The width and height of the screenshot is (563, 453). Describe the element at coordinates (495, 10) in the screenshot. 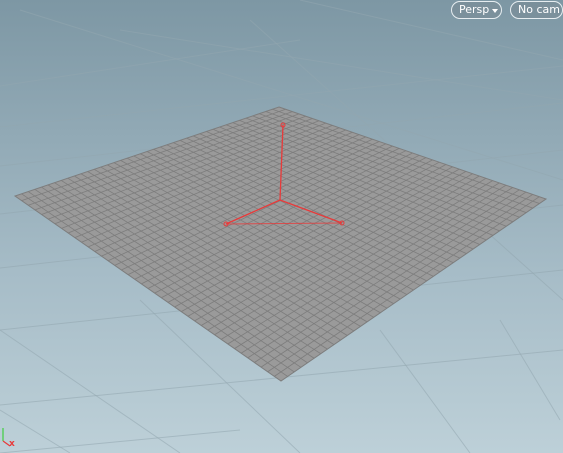

I see `chevron-down-icon` at that location.